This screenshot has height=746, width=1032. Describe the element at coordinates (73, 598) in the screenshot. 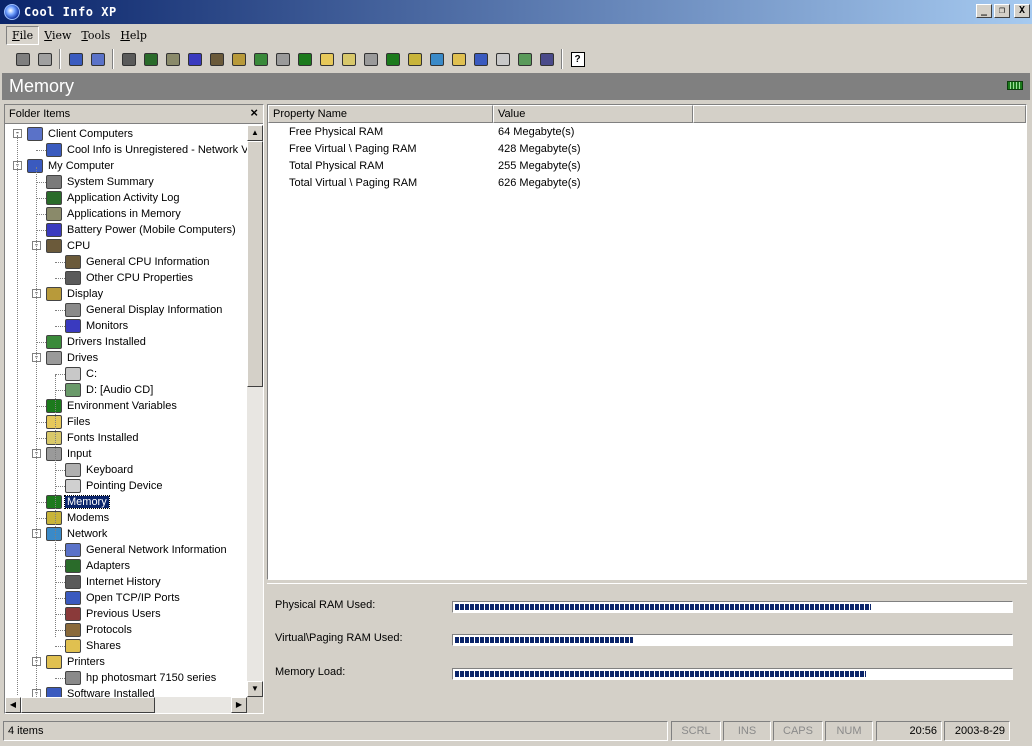

I see `ports-icon` at that location.